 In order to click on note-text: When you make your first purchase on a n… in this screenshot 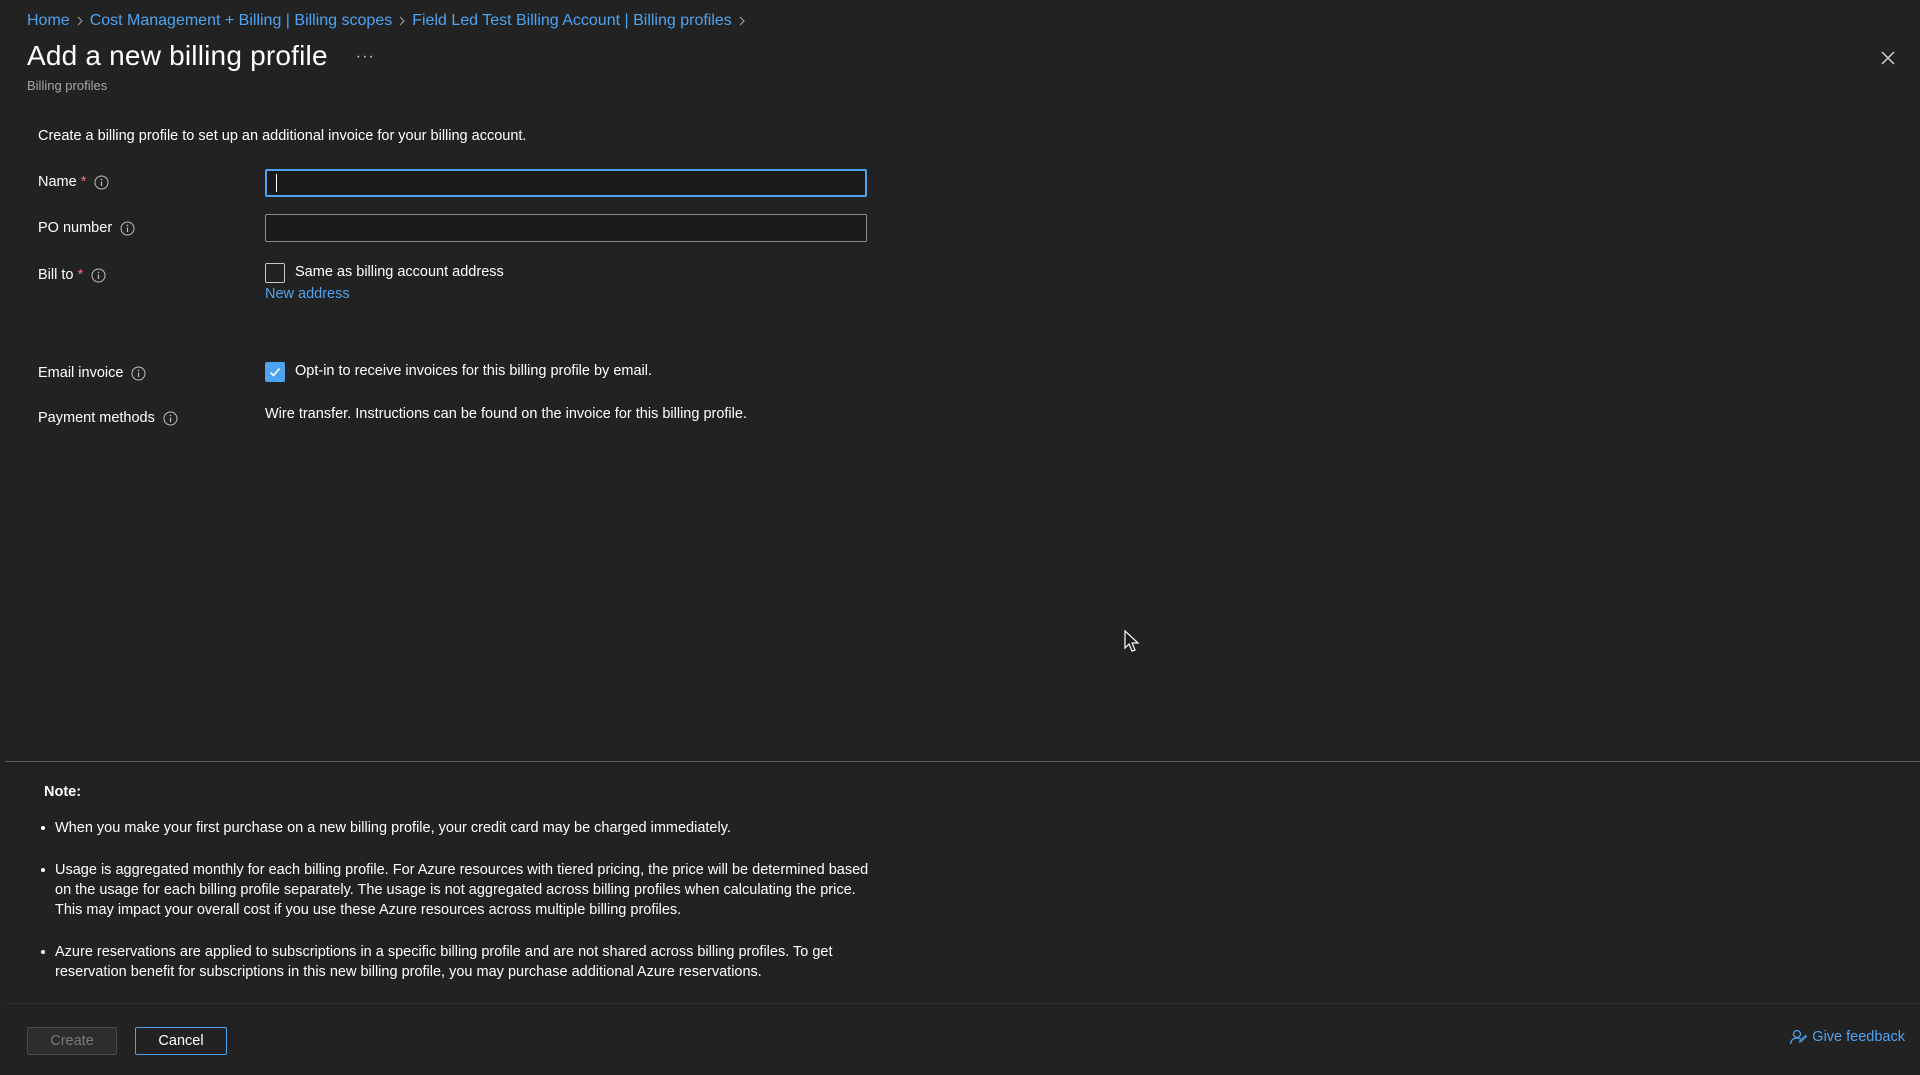, I will do `click(393, 828)`.